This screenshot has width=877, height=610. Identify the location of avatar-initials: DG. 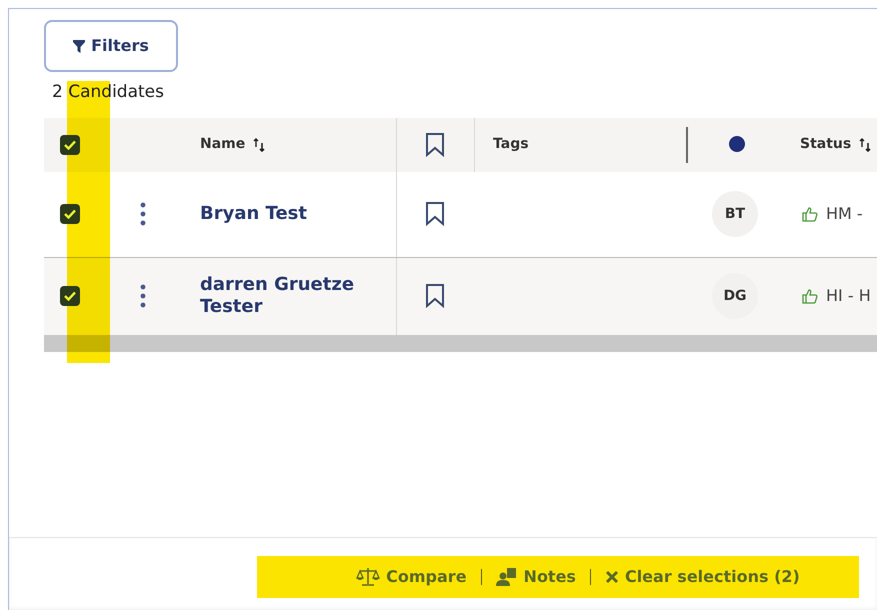
(735, 296).